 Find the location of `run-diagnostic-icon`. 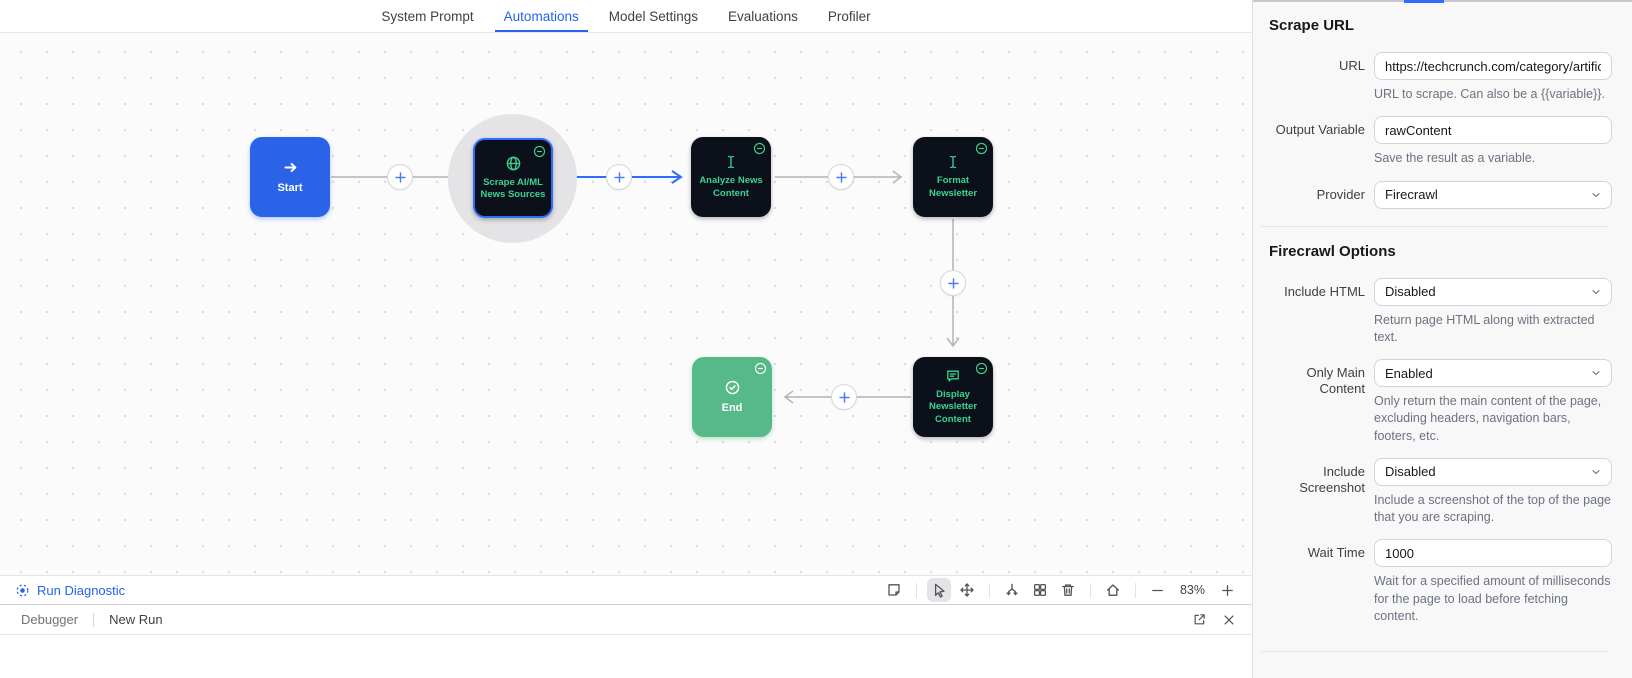

run-diagnostic-icon is located at coordinates (22, 590).